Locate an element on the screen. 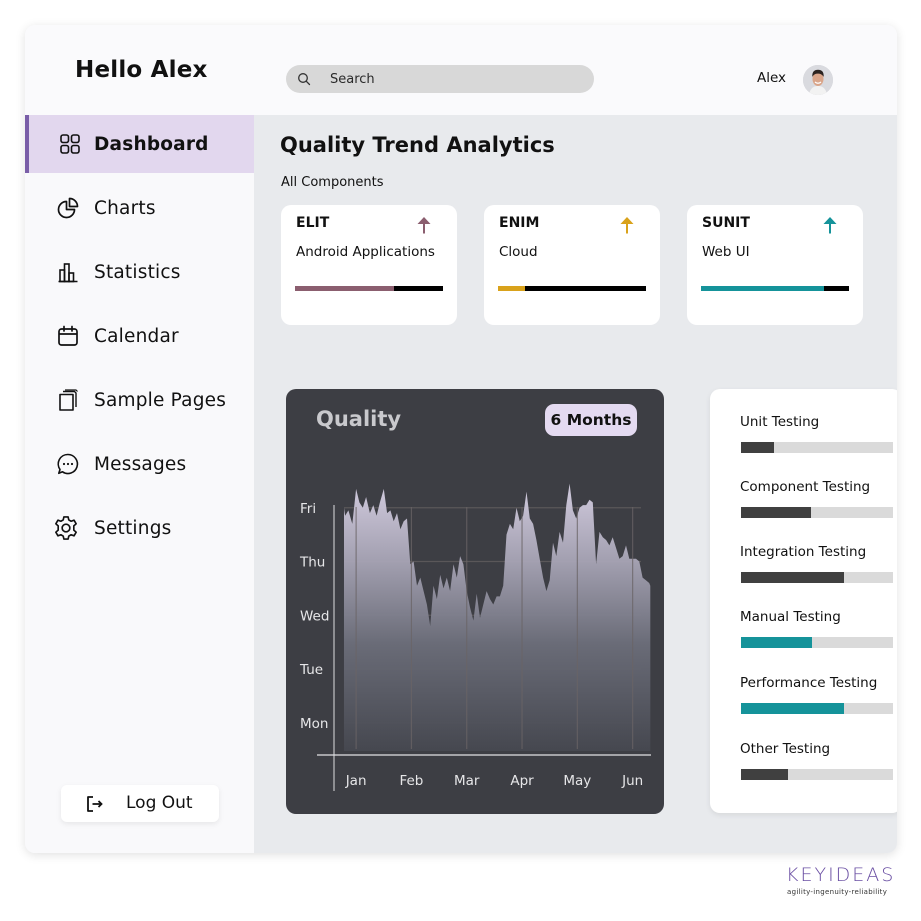 This screenshot has width=921, height=921. testing-label: Unit Testing is located at coordinates (780, 422).